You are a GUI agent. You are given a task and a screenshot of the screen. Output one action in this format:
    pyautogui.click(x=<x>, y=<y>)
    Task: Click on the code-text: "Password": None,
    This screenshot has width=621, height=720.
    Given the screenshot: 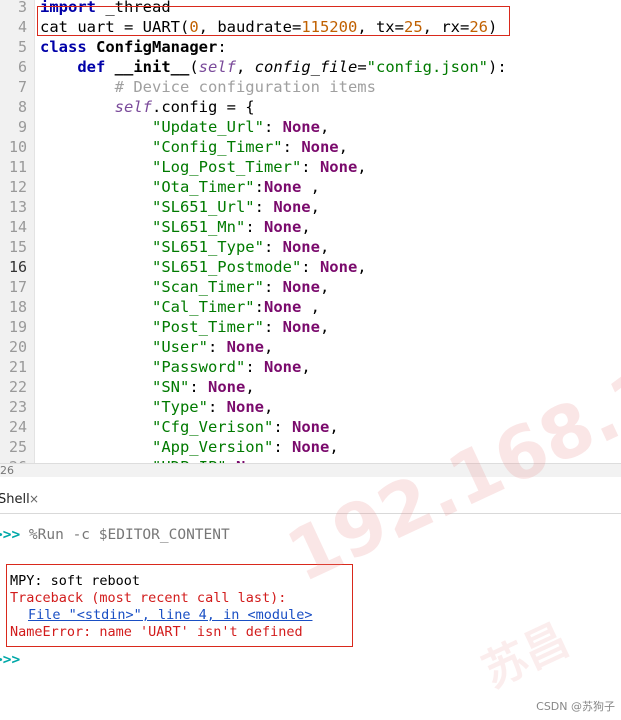 What is the action you would take?
    pyautogui.click(x=231, y=367)
    